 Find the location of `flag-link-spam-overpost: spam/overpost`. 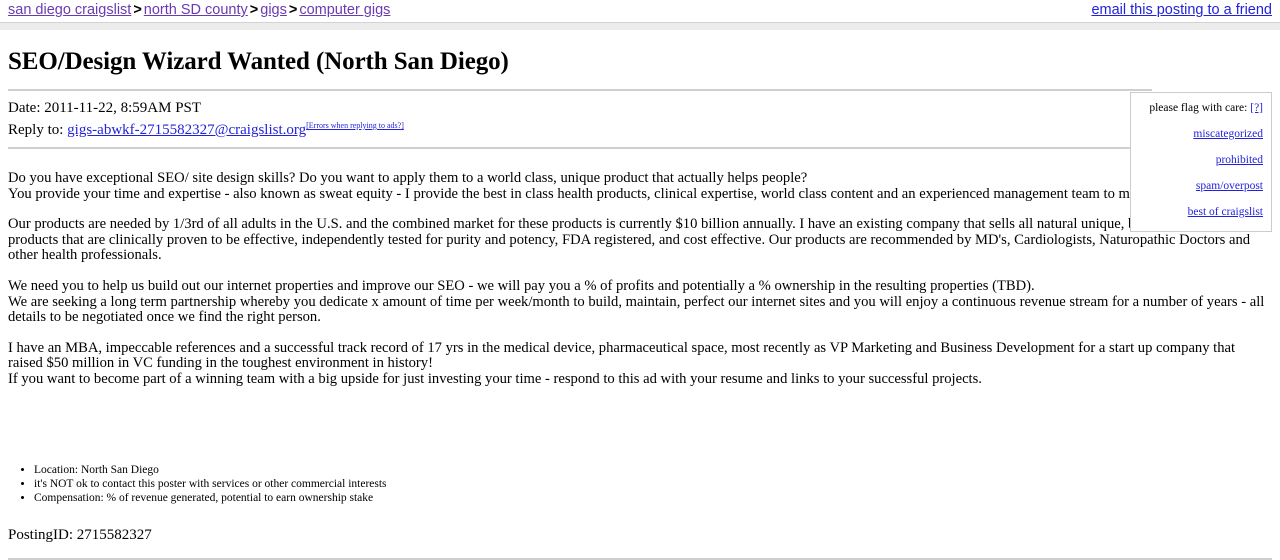

flag-link-spam-overpost: spam/overpost is located at coordinates (1229, 186).